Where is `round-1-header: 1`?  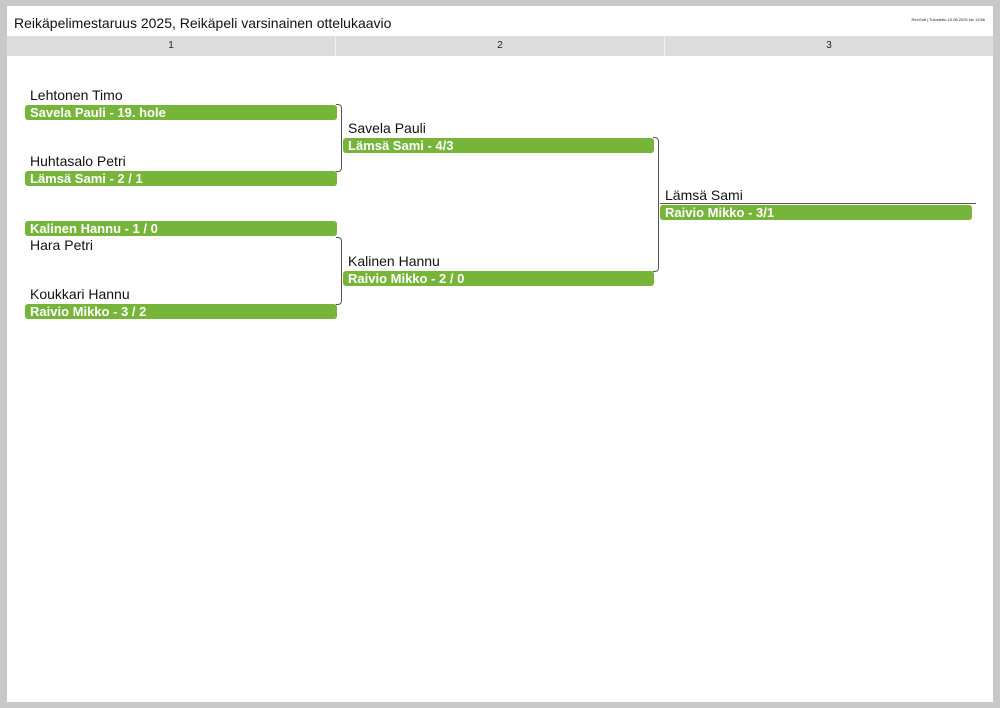 round-1-header: 1 is located at coordinates (171, 45).